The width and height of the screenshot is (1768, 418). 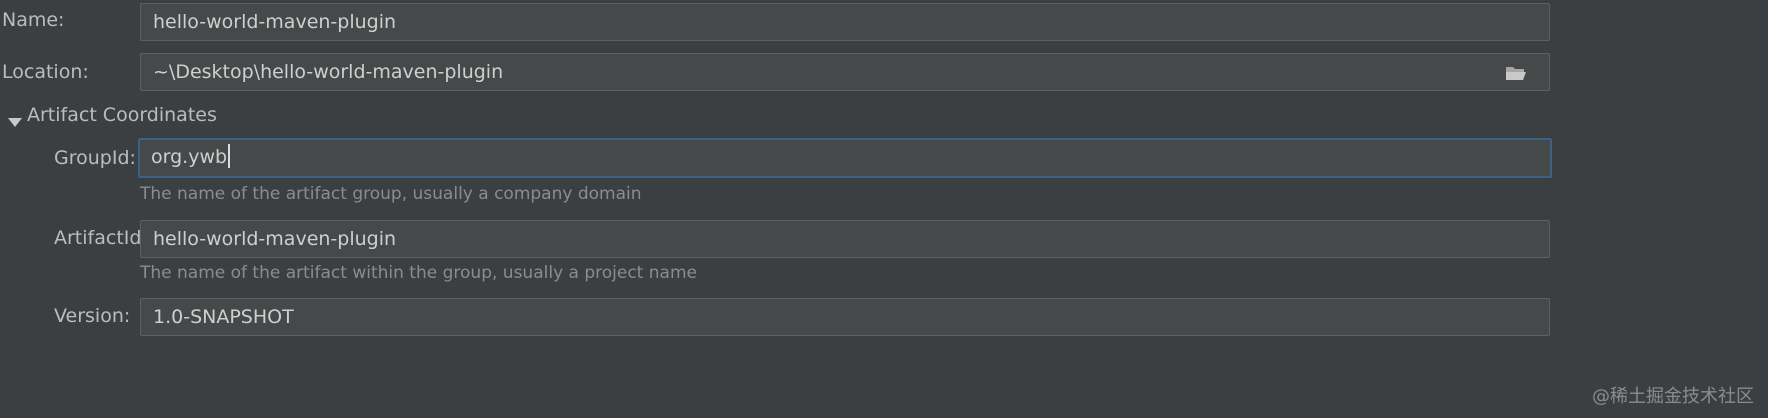 I want to click on artifactid-label: ArtifactId:, so click(x=101, y=238).